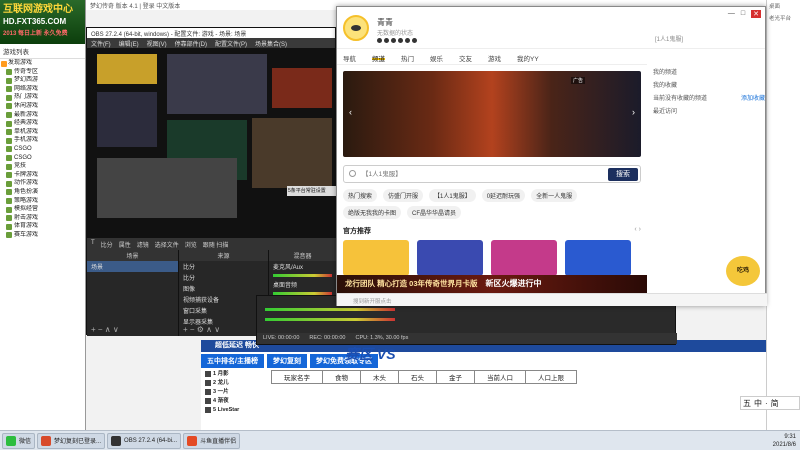  Describe the element at coordinates (42, 115) in the screenshot. I see `tree-item: 最新游戏` at that location.